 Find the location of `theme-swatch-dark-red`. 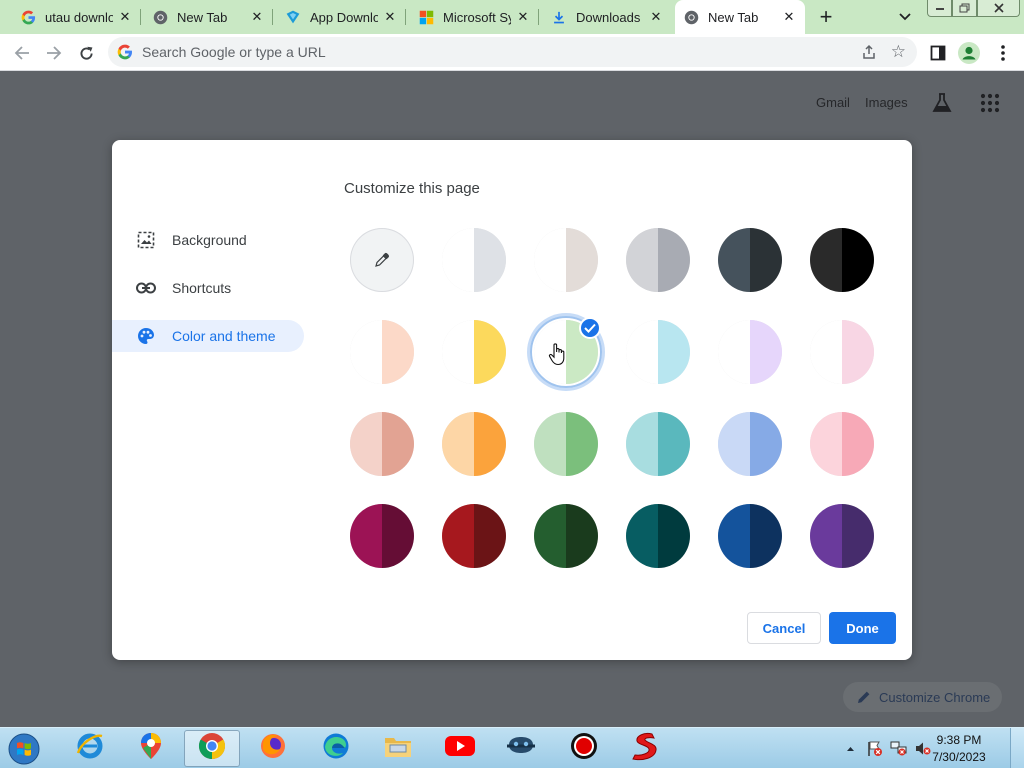

theme-swatch-dark-red is located at coordinates (474, 536).